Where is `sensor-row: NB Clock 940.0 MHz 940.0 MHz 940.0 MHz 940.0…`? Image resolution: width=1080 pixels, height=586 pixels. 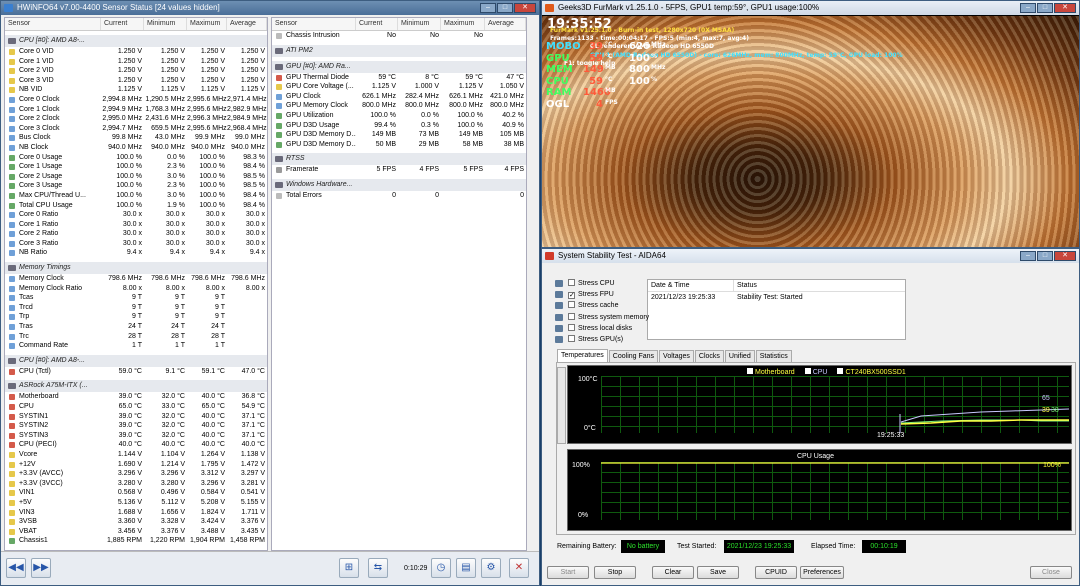 sensor-row: NB Clock 940.0 MHz 940.0 MHz 940.0 MHz 940.0… is located at coordinates (136, 148).